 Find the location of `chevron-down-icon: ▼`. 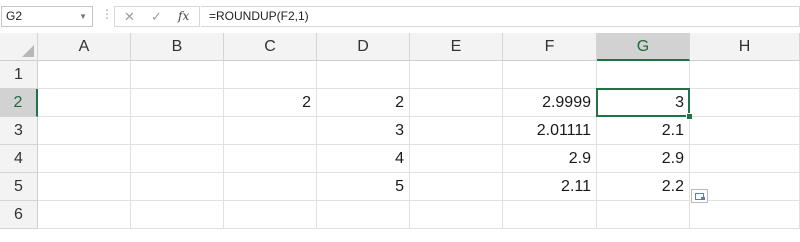

chevron-down-icon: ▼ is located at coordinates (83, 16).